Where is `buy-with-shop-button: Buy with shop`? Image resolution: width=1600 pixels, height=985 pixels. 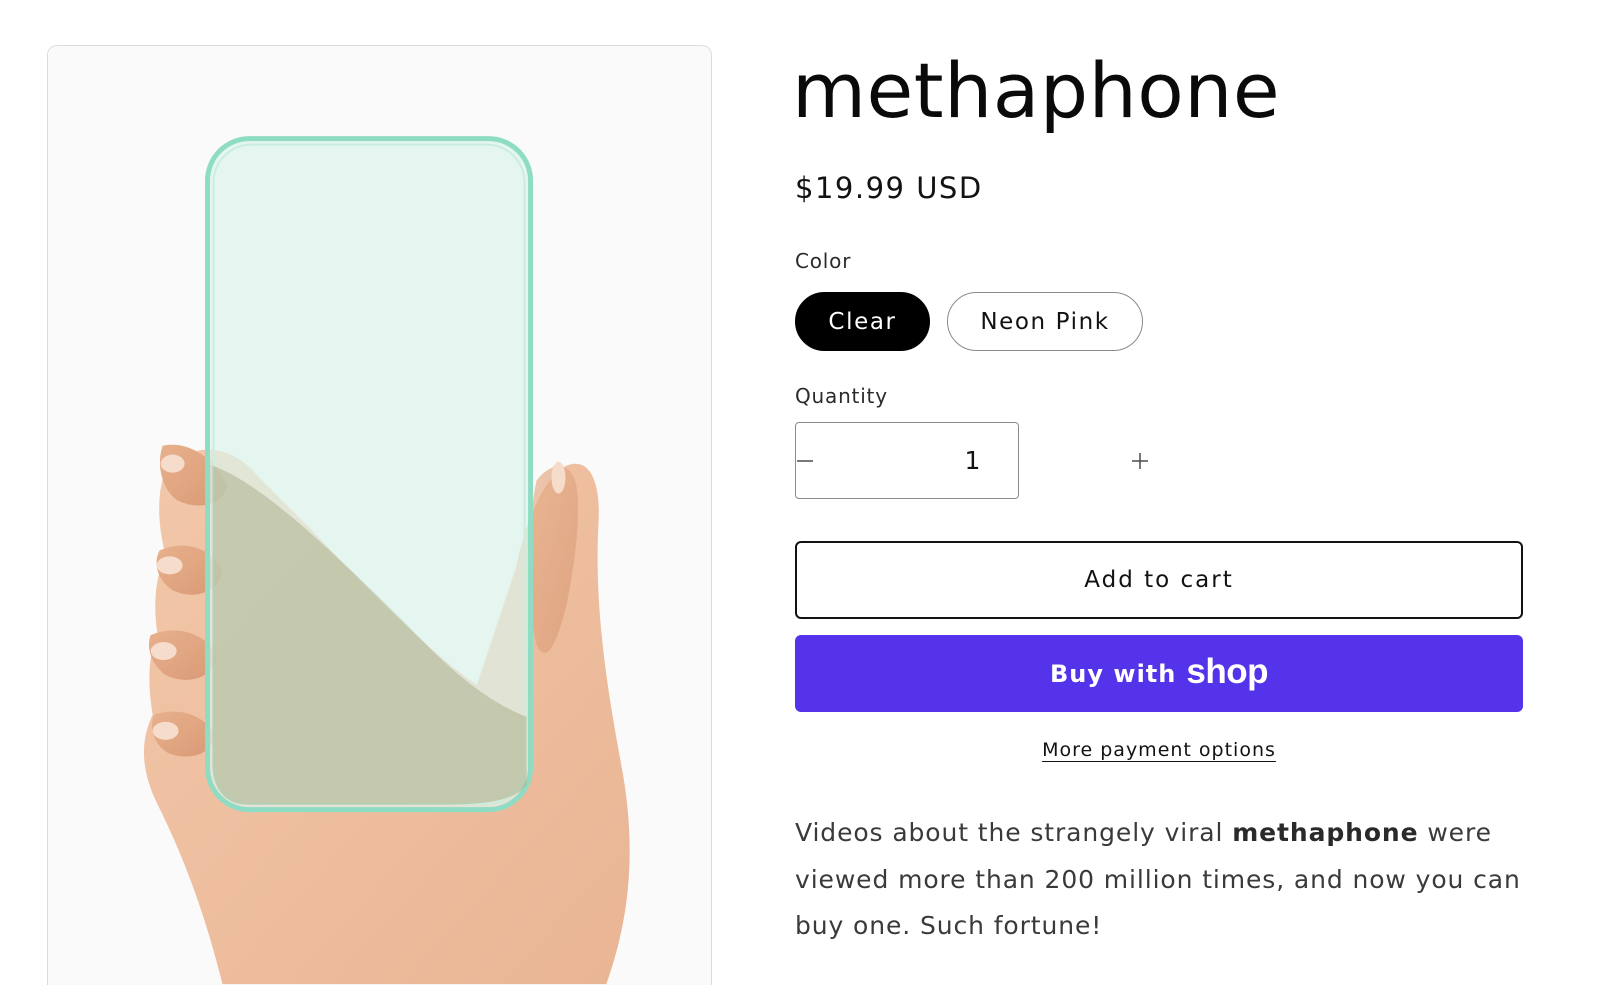
buy-with-shop-button: Buy with shop is located at coordinates (1159, 673).